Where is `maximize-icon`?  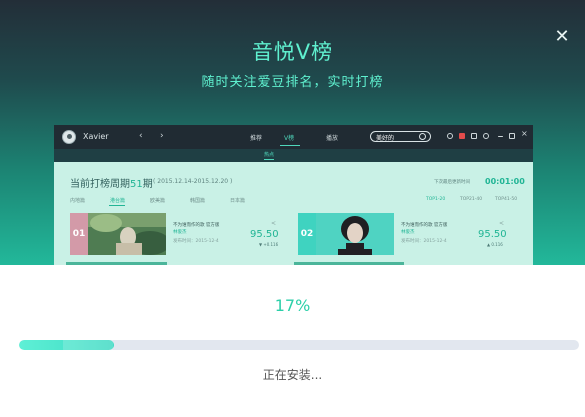
maximize-icon is located at coordinates (512, 136).